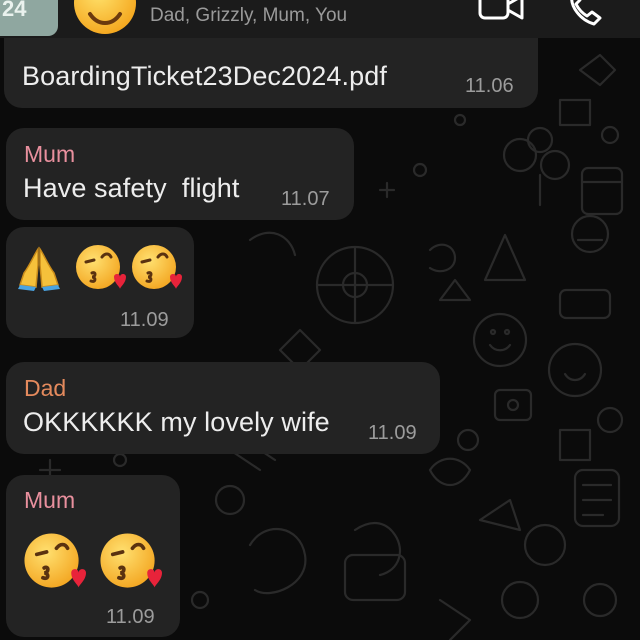 The width and height of the screenshot is (640, 640). Describe the element at coordinates (105, 17) in the screenshot. I see `smiling-face-icon` at that location.